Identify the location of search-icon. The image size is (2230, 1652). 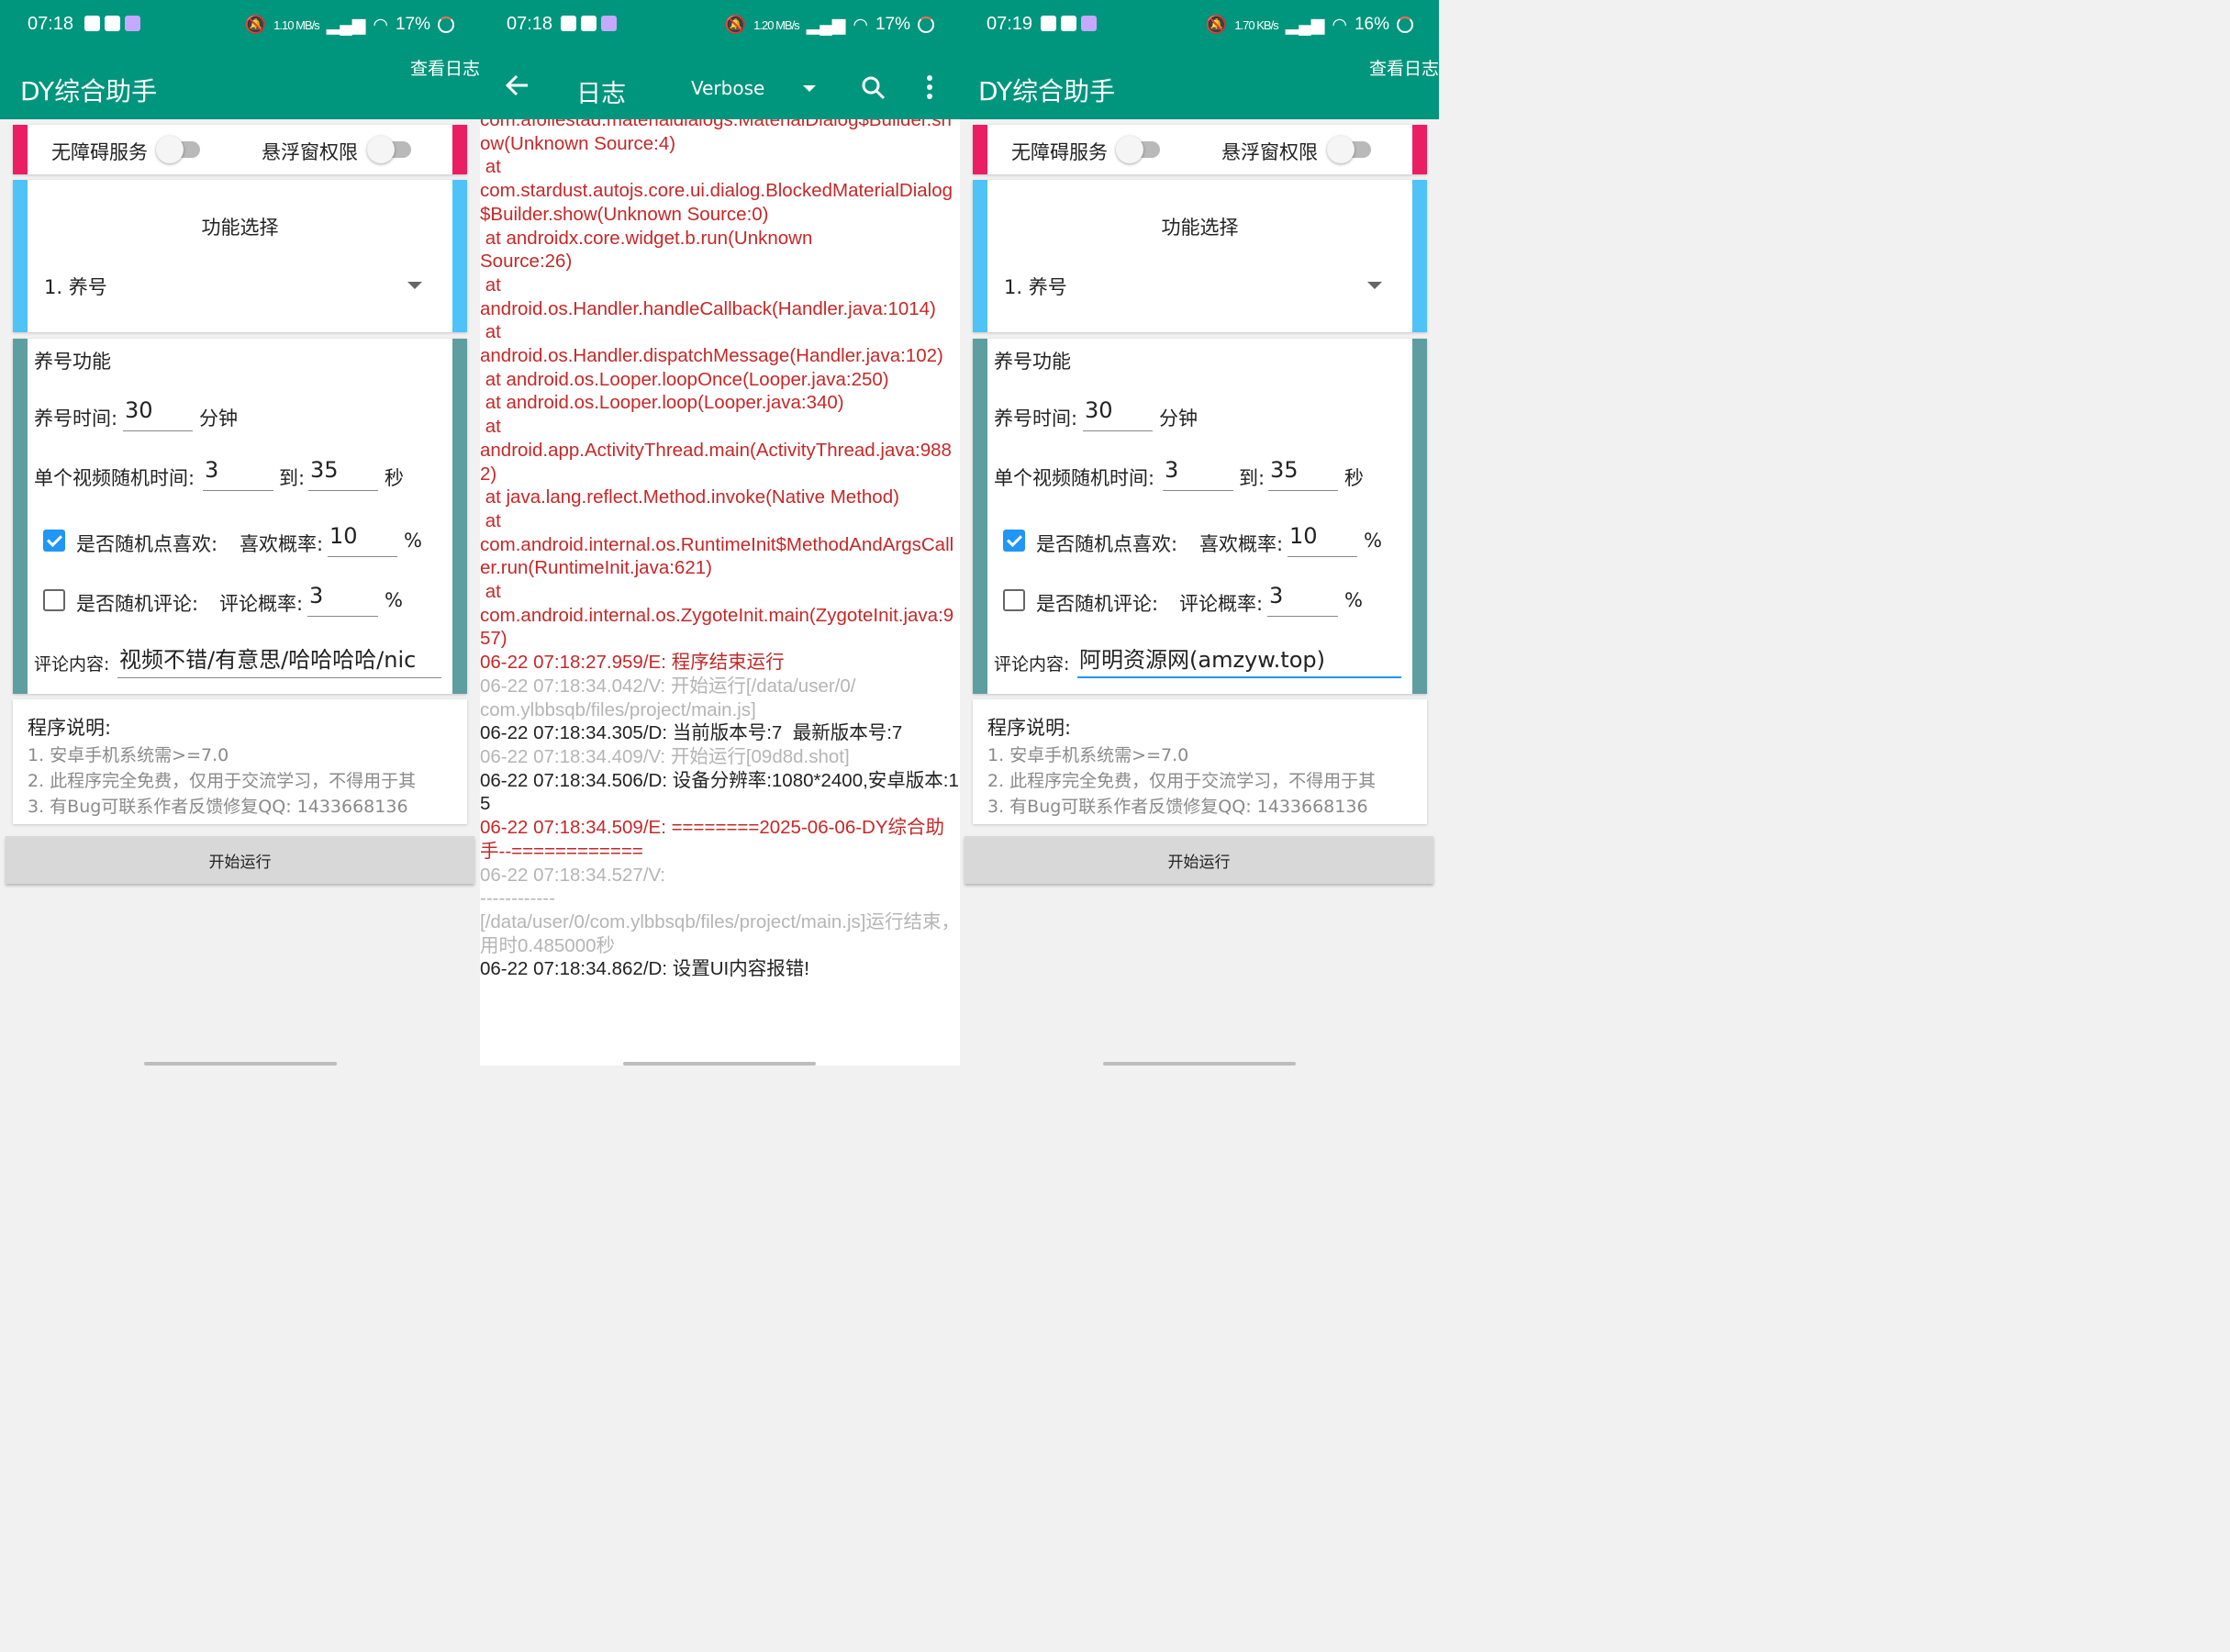
(874, 88).